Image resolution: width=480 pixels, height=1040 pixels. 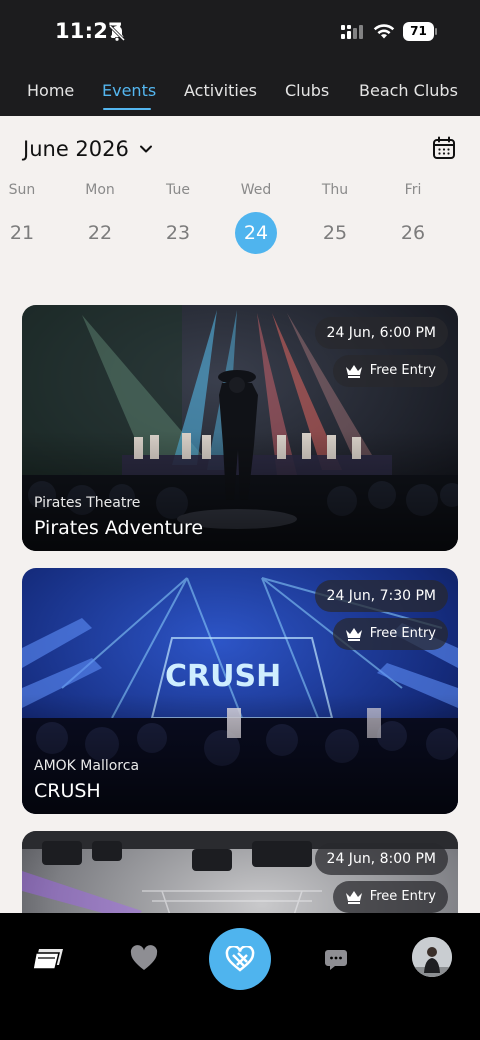 I want to click on day-thu: Thu 25, so click(x=335, y=218).